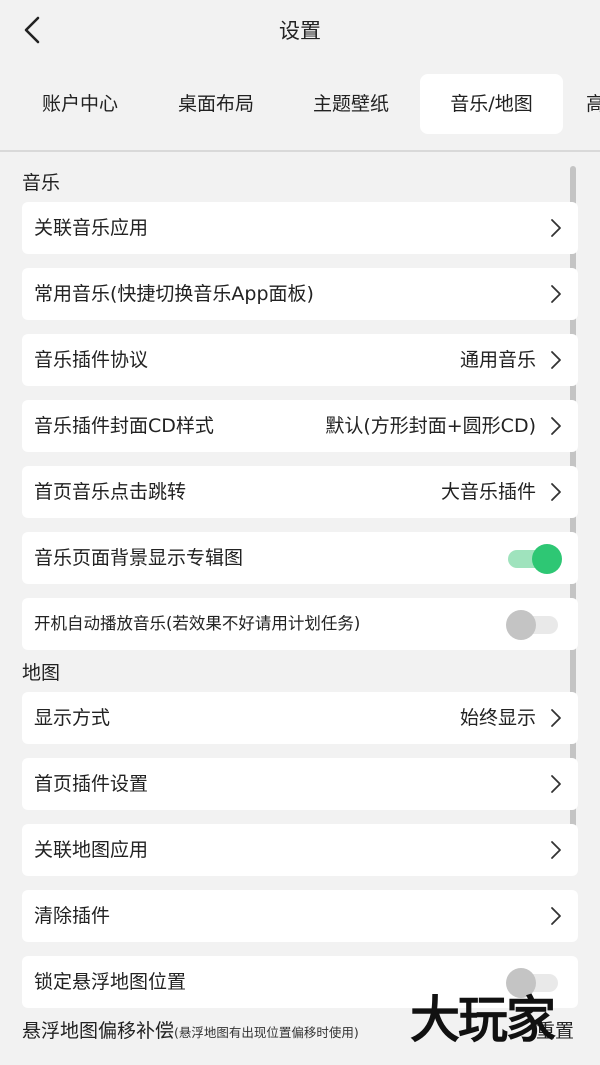  What do you see at coordinates (139, 558) in the screenshot?
I see `row-label: 音乐页面背景显示专辑图` at bounding box center [139, 558].